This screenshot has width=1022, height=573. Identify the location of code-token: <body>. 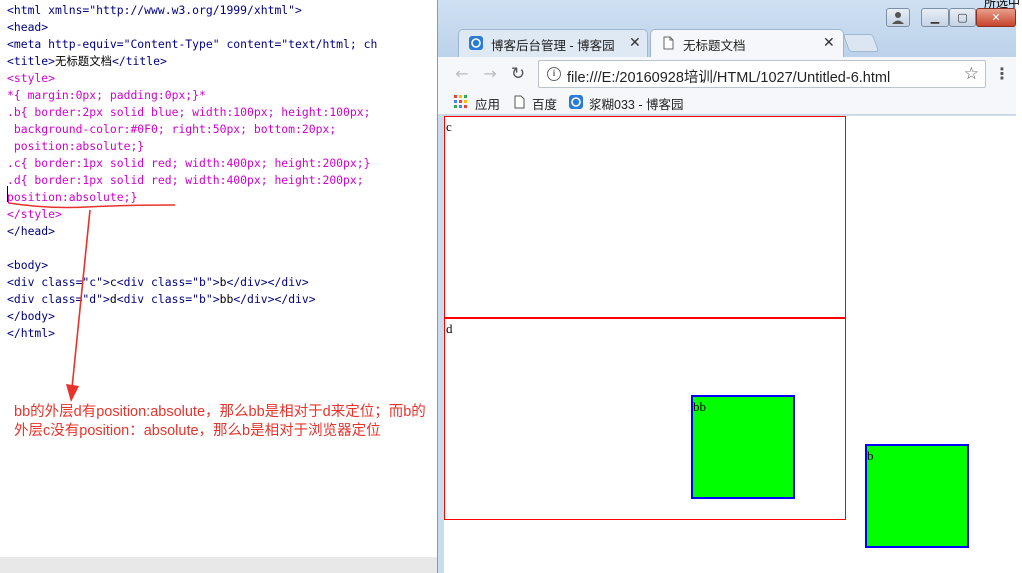
(28, 265).